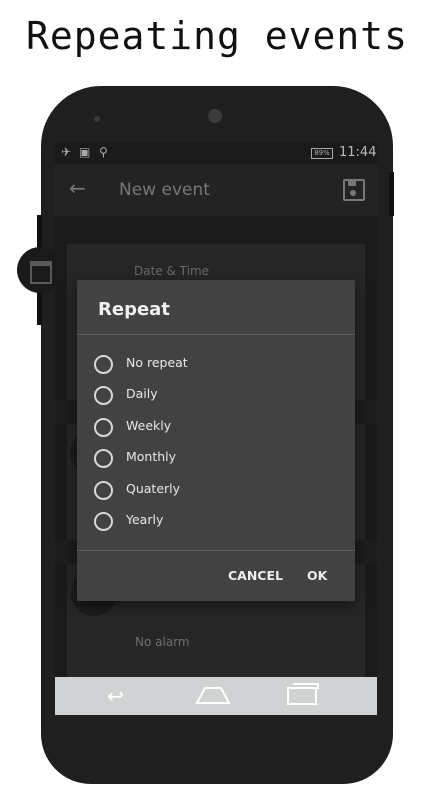 Image resolution: width=434 pixels, height=800 pixels. I want to click on battery-indicator: 89%, so click(322, 153).